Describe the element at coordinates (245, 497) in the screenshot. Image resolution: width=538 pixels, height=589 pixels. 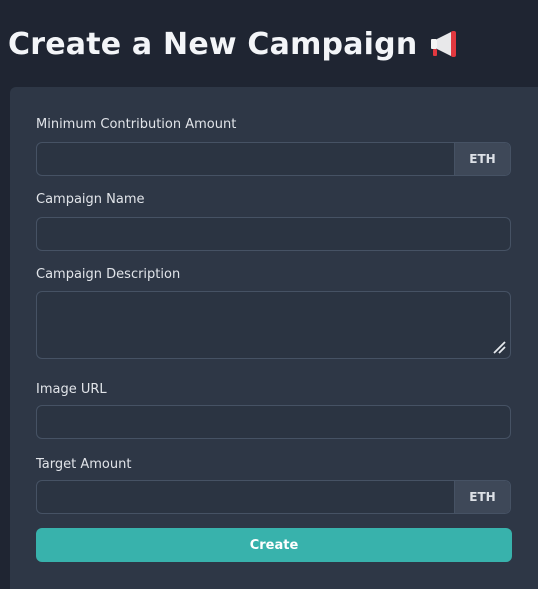
I see `target-amount-input` at that location.